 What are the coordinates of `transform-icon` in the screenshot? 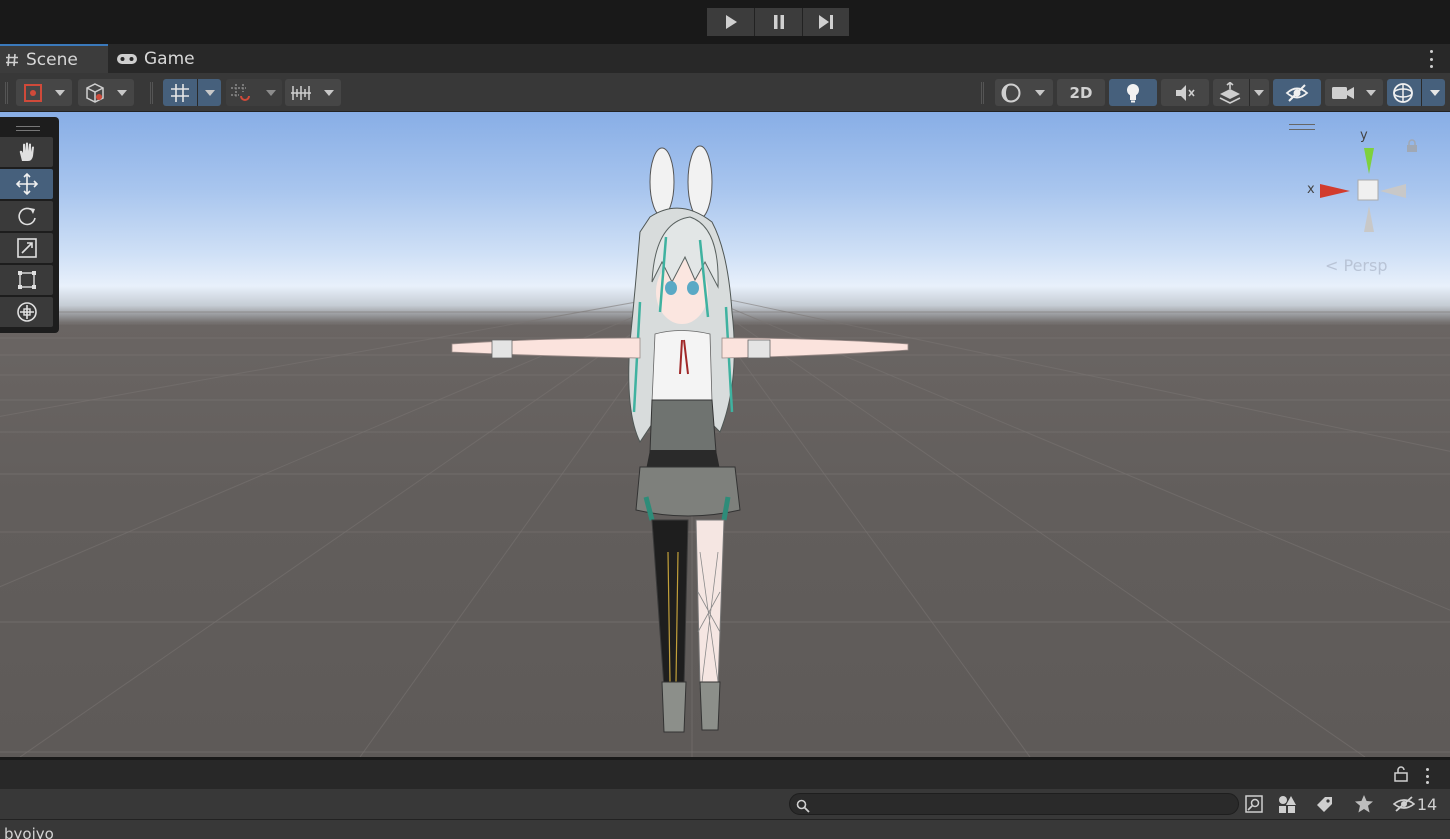 It's located at (26, 312).